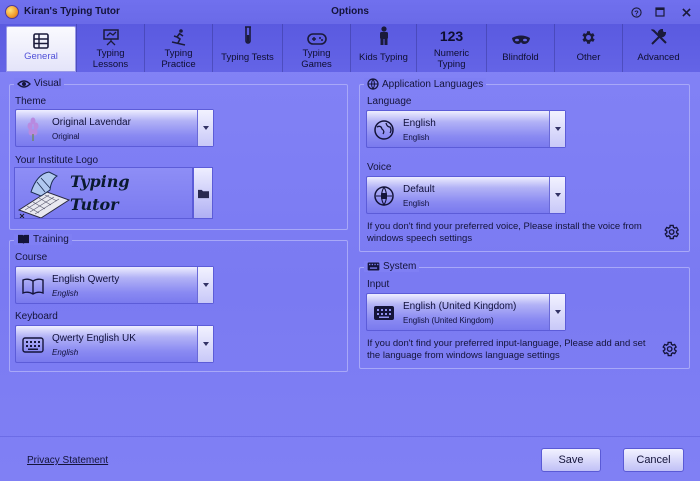  I want to click on keyboard-label: Keyboard, so click(36, 316).